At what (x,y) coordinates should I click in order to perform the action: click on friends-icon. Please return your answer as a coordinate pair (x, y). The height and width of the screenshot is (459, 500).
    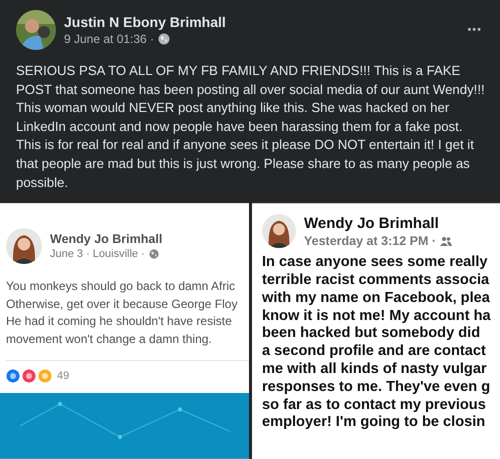
    Looking at the image, I should click on (446, 241).